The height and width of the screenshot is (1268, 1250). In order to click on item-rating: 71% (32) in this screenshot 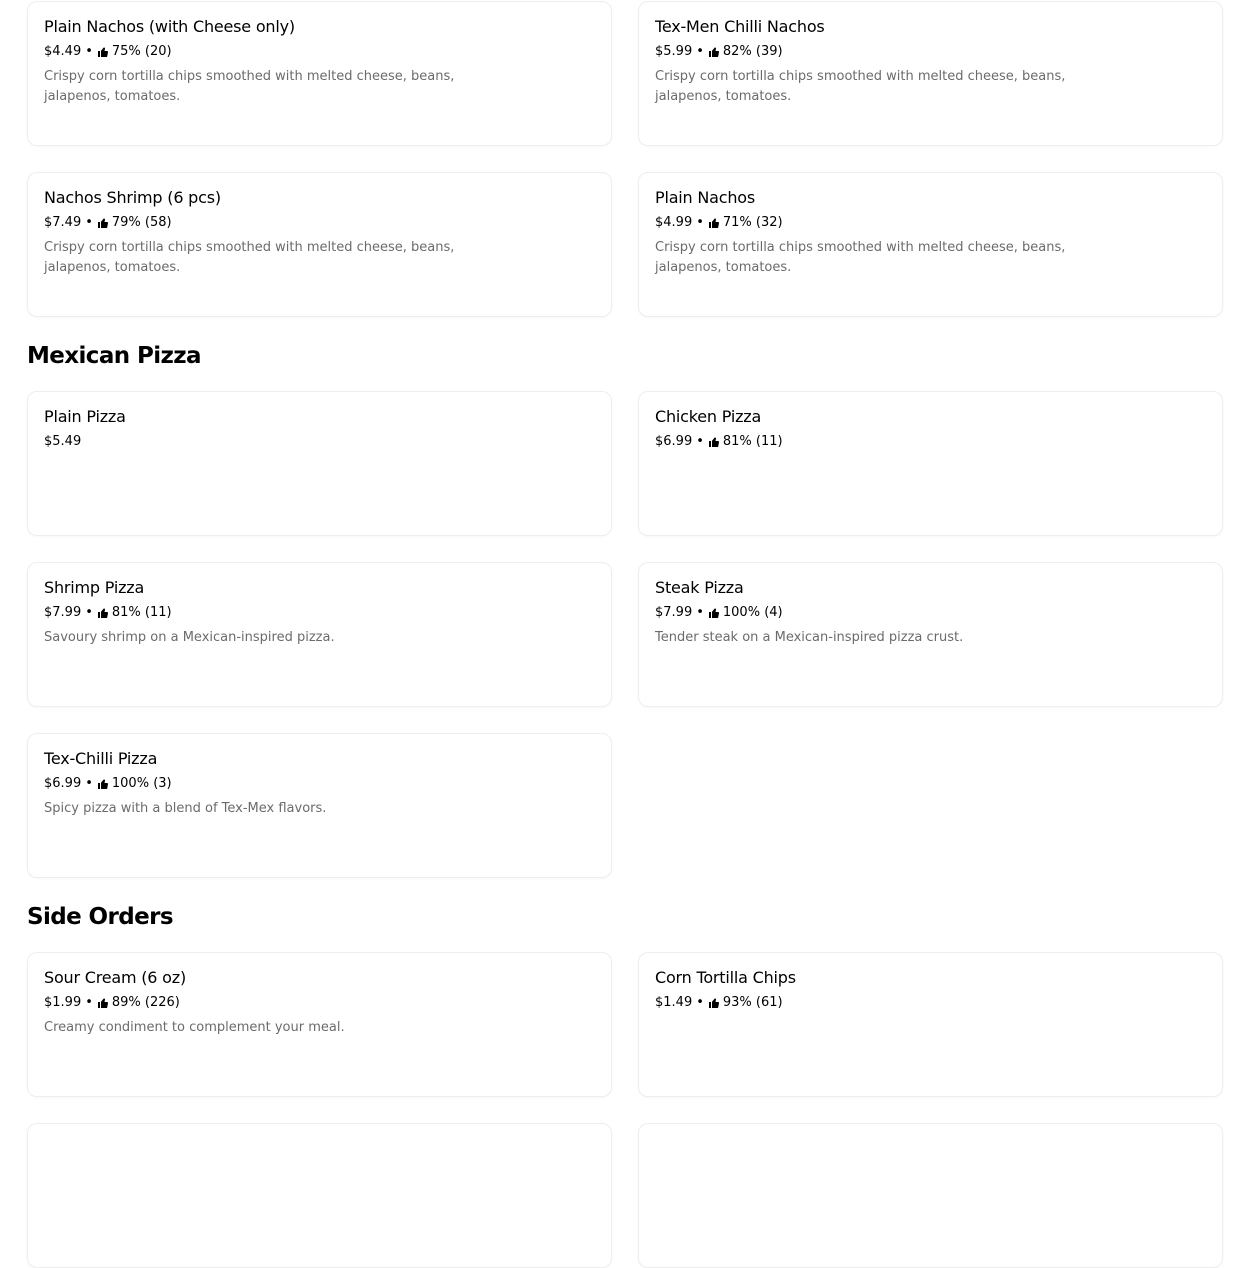, I will do `click(752, 222)`.